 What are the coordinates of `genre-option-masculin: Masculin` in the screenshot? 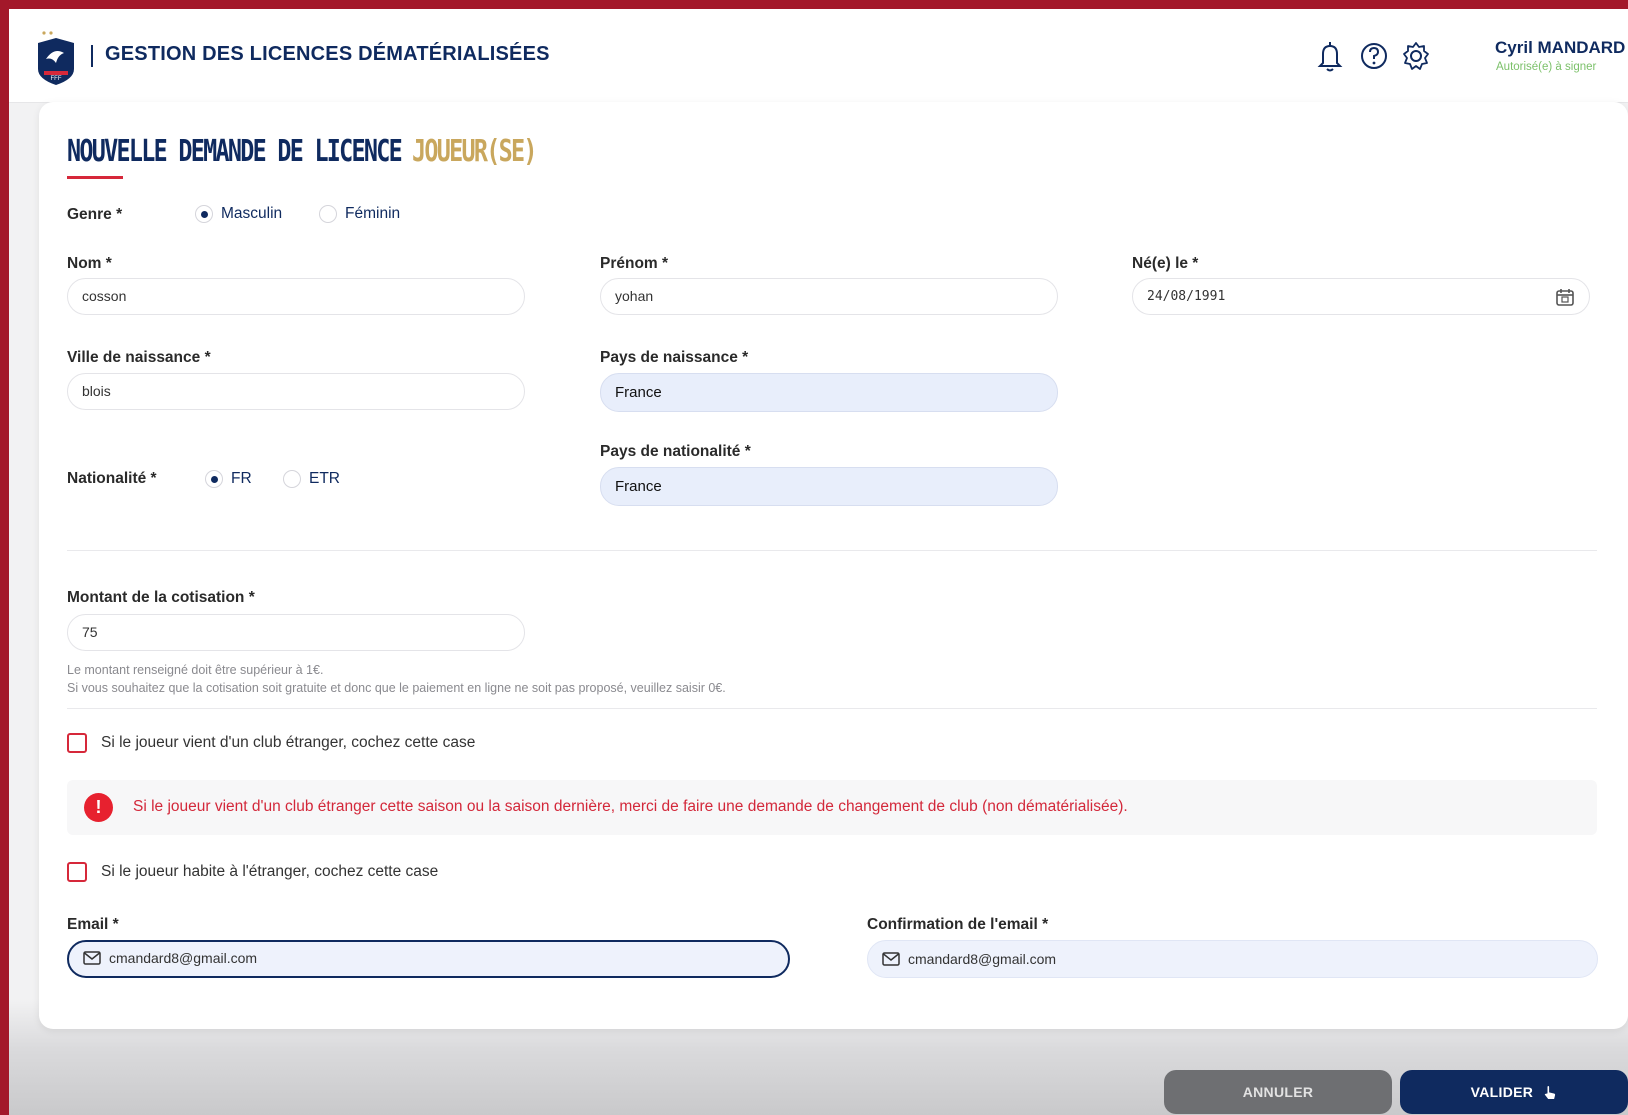 It's located at (238, 214).